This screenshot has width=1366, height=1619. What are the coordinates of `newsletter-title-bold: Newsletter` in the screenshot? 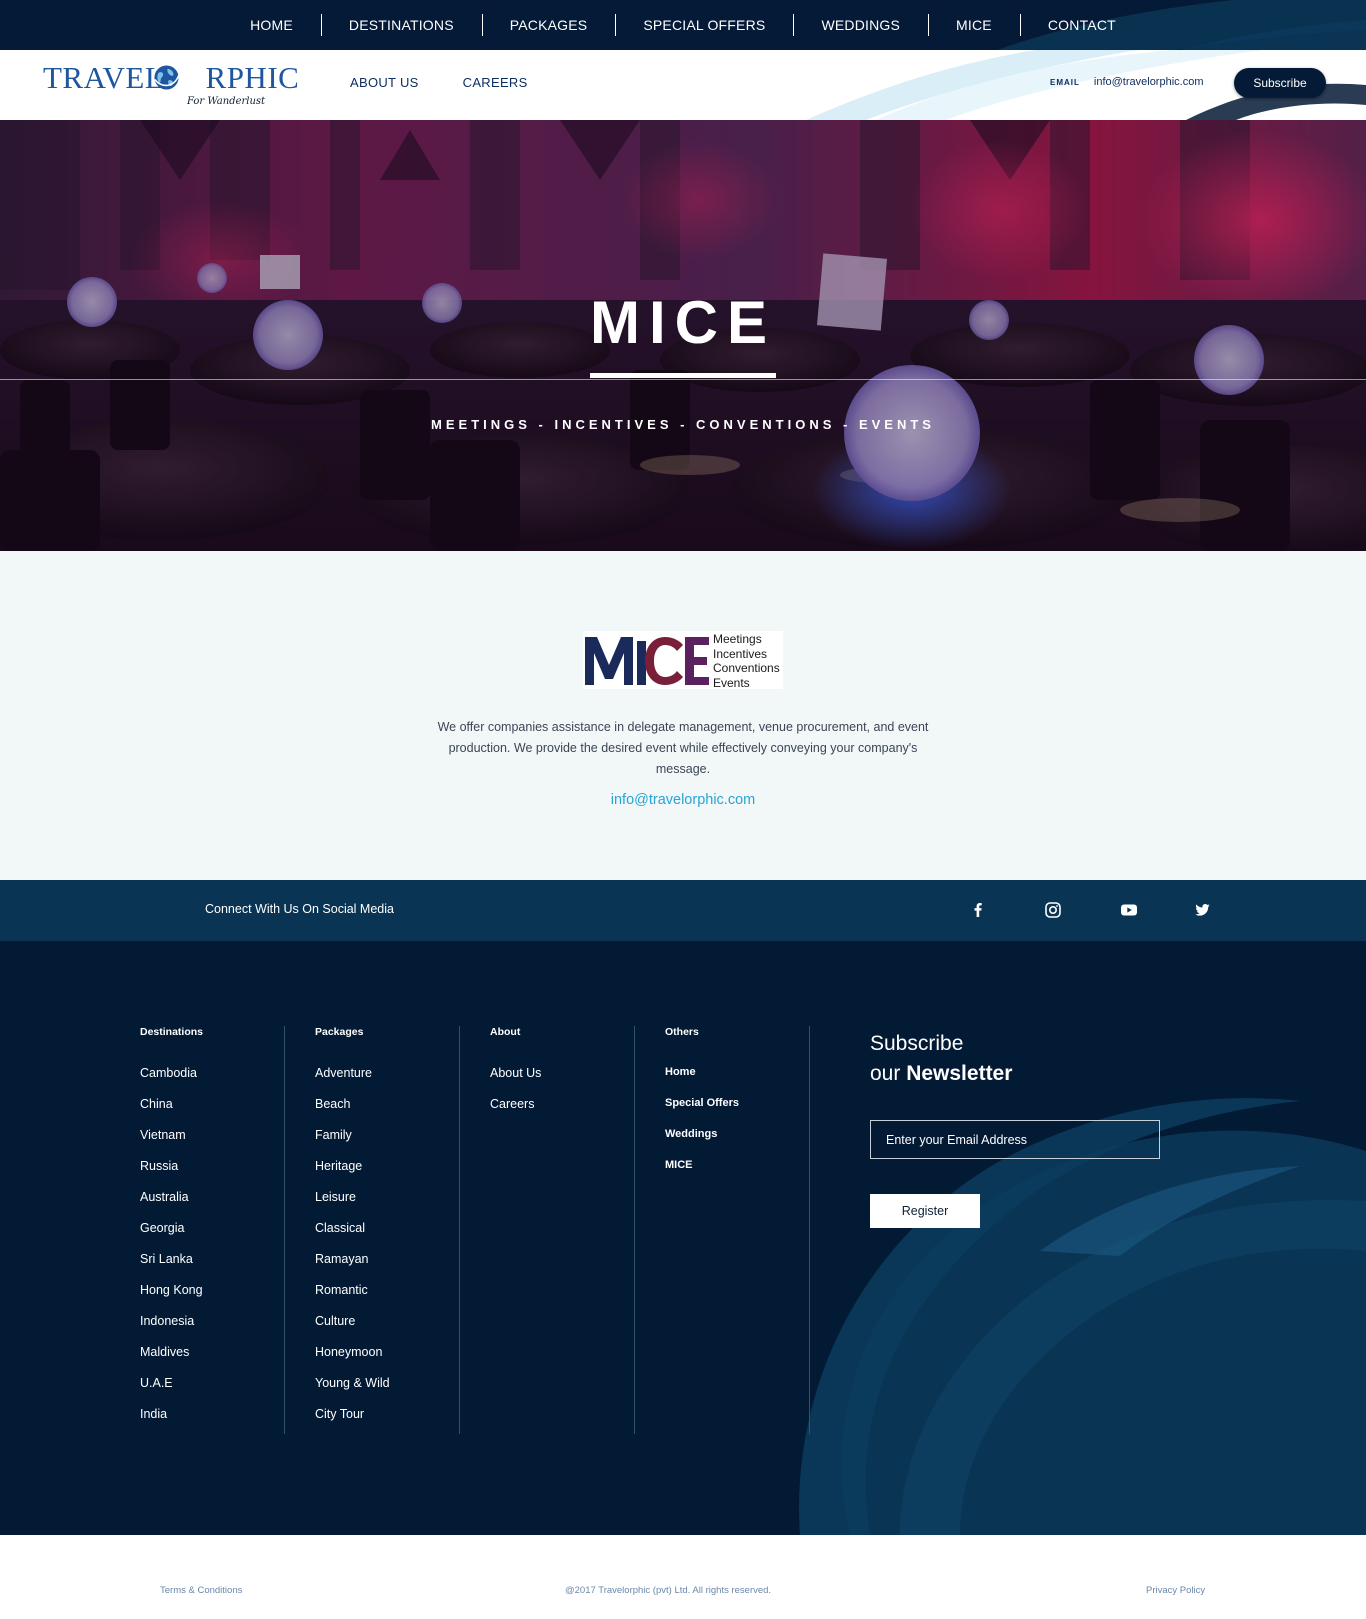 It's located at (959, 1073).